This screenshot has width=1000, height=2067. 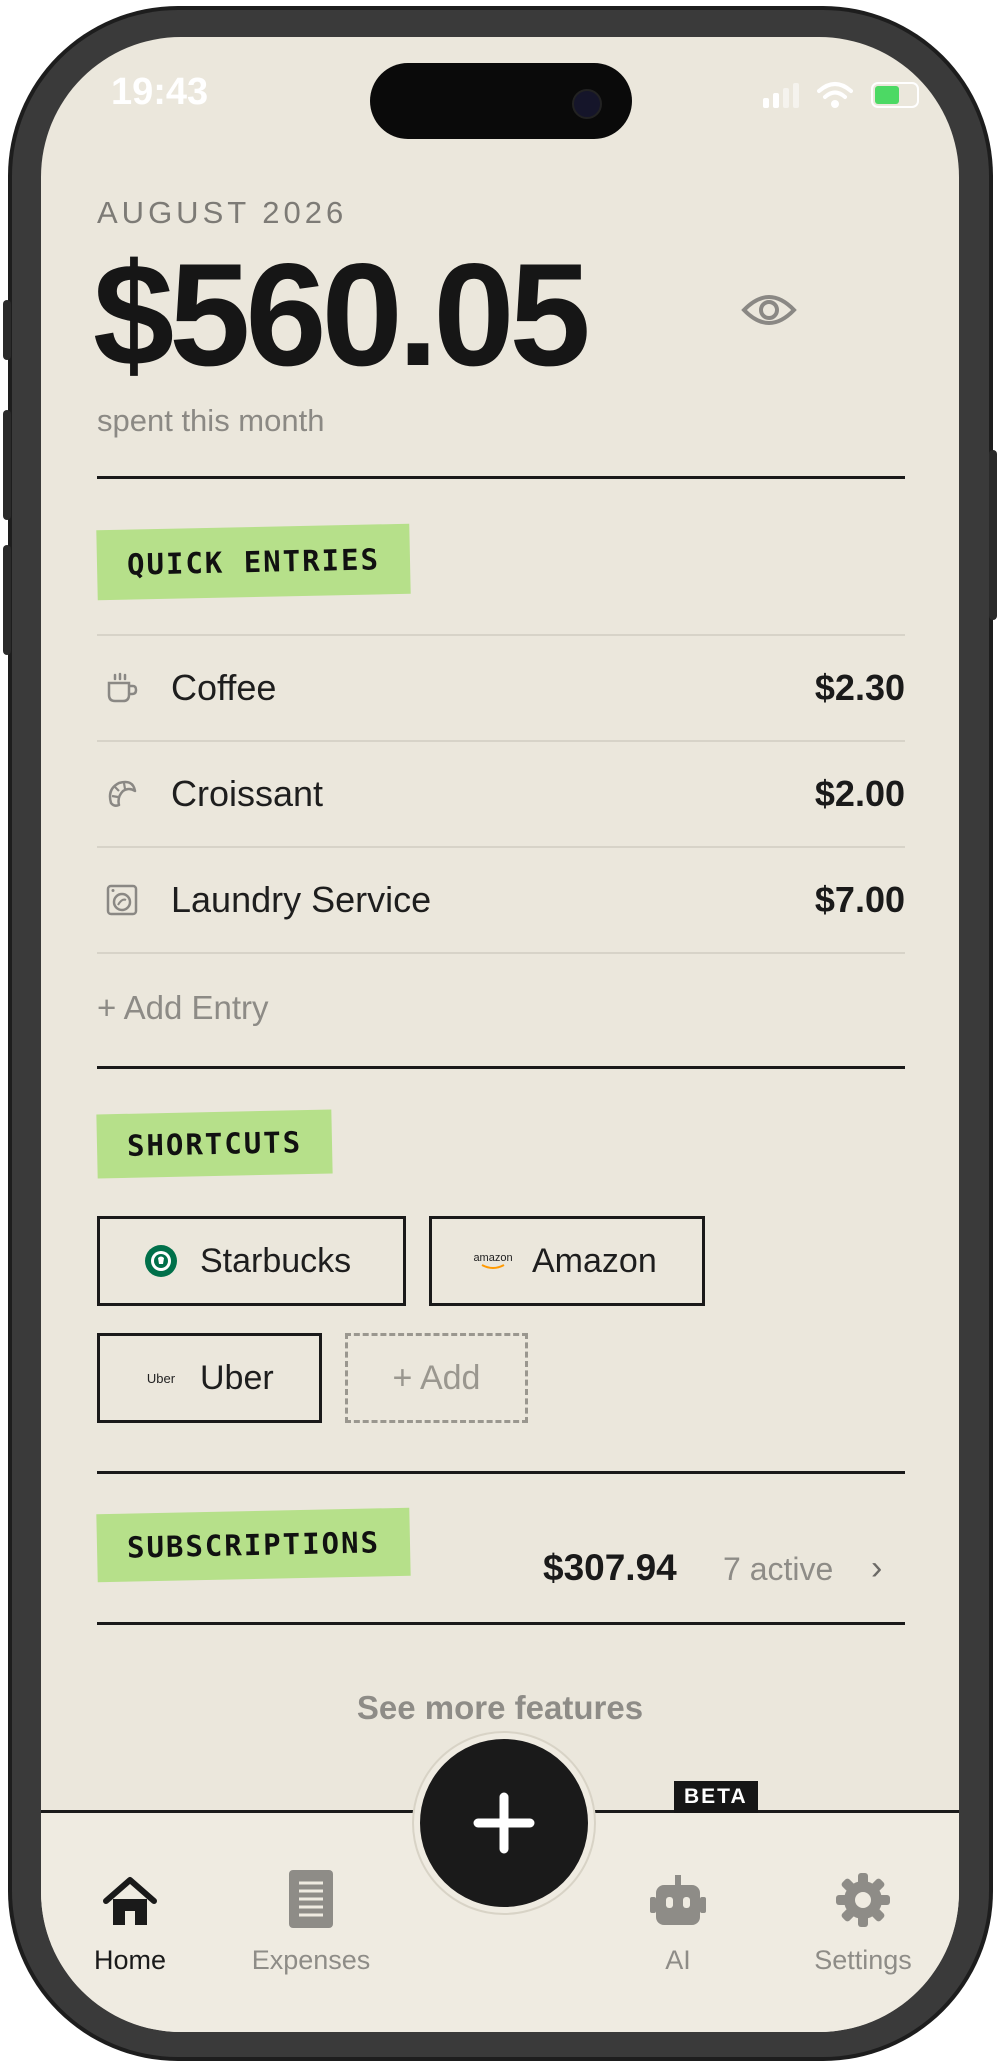 What do you see at coordinates (342, 314) in the screenshot?
I see `total-spent: $560.05` at bounding box center [342, 314].